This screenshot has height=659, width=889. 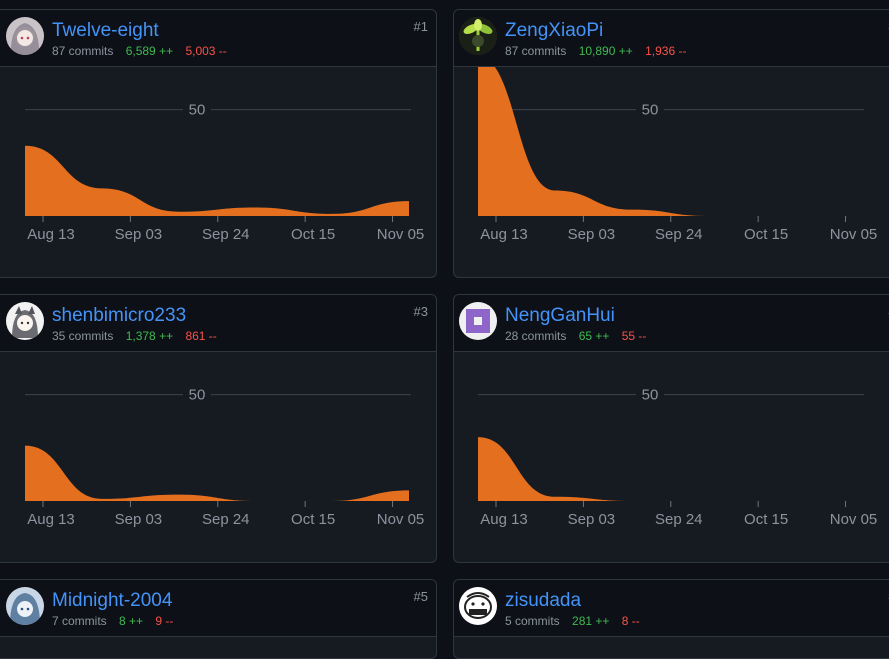 I want to click on commit-count: 5 commits, so click(x=532, y=621).